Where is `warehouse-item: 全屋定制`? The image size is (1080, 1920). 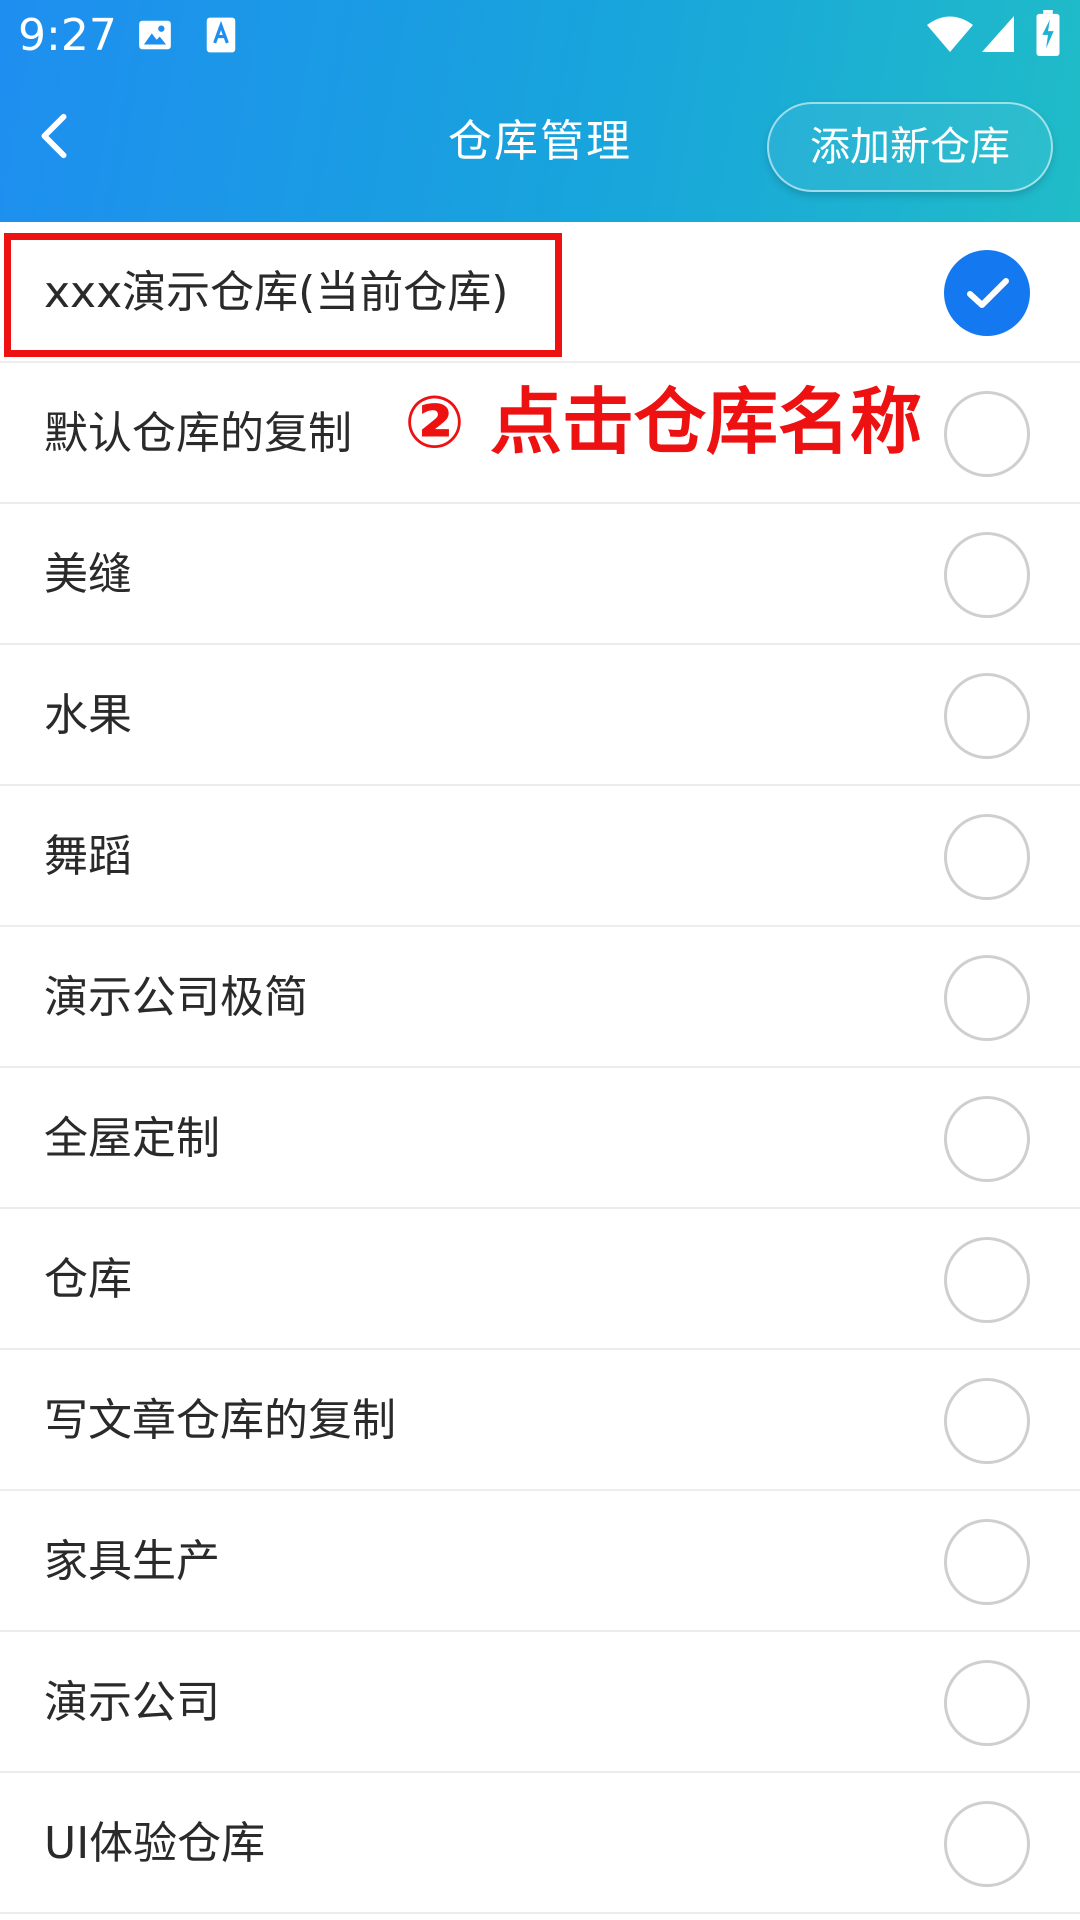 warehouse-item: 全屋定制 is located at coordinates (540, 1138).